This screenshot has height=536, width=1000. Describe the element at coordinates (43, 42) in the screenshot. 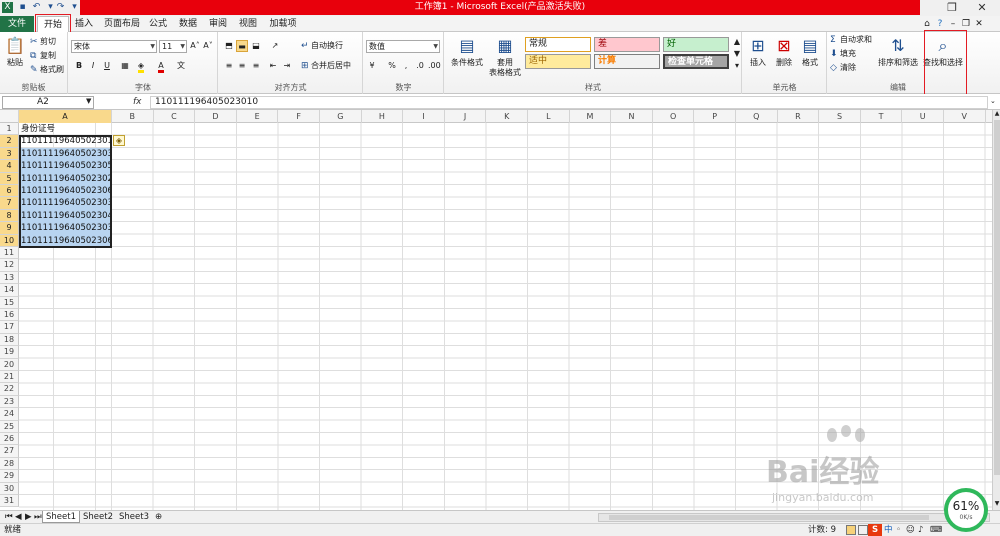

I see `cut-button: ✂ 剪切` at that location.